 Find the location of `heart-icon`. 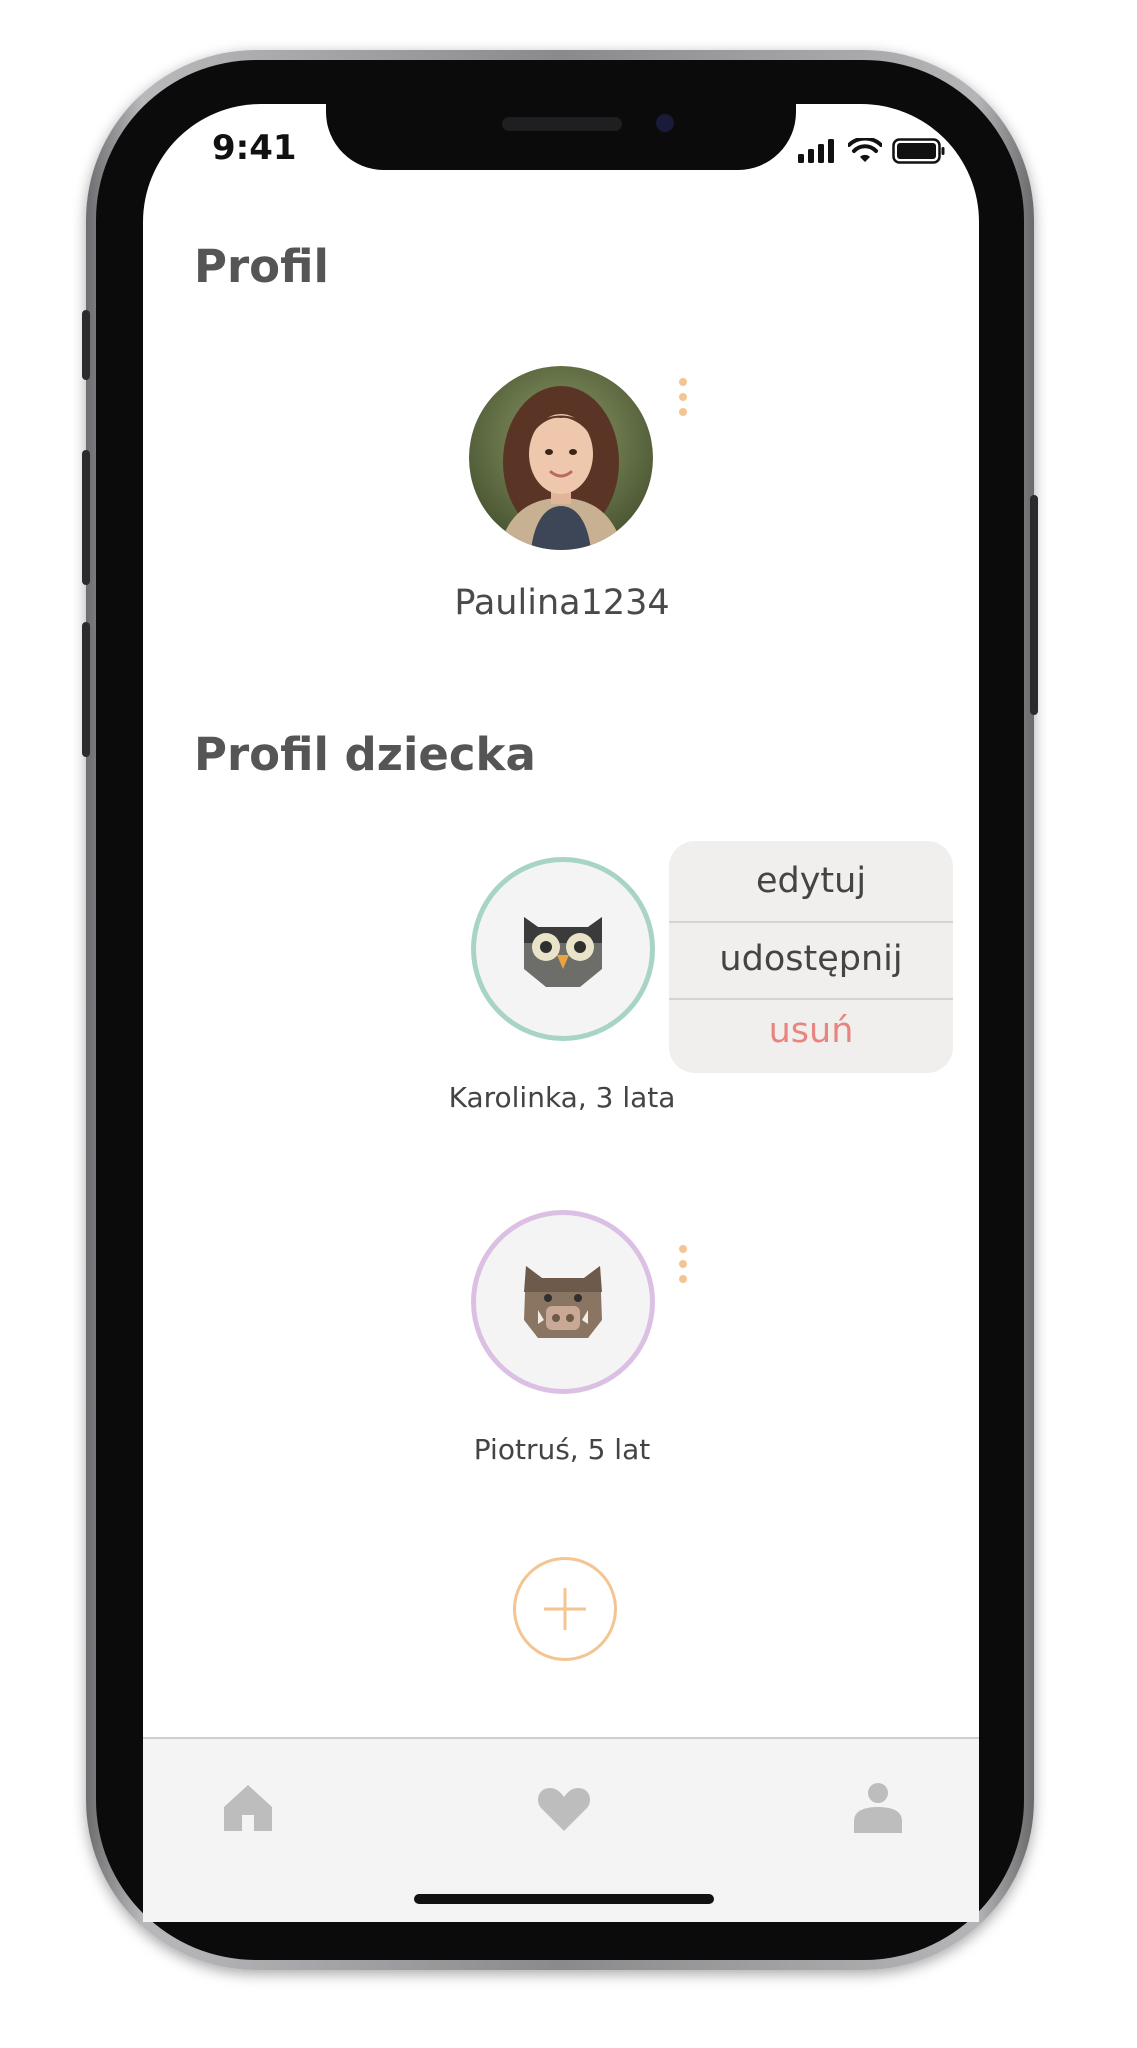

heart-icon is located at coordinates (564, 1809).